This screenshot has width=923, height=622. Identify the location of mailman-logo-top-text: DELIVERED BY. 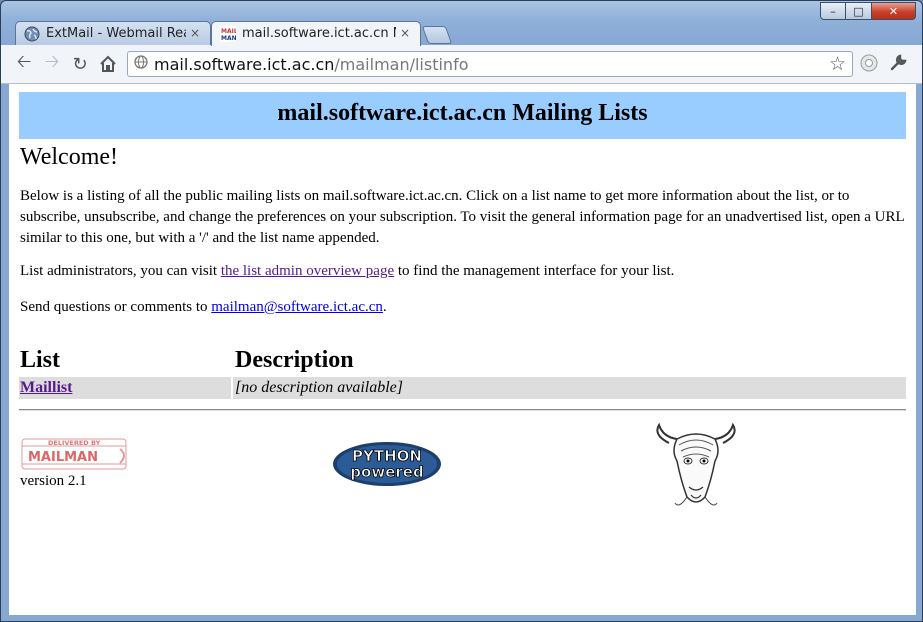
(74, 443).